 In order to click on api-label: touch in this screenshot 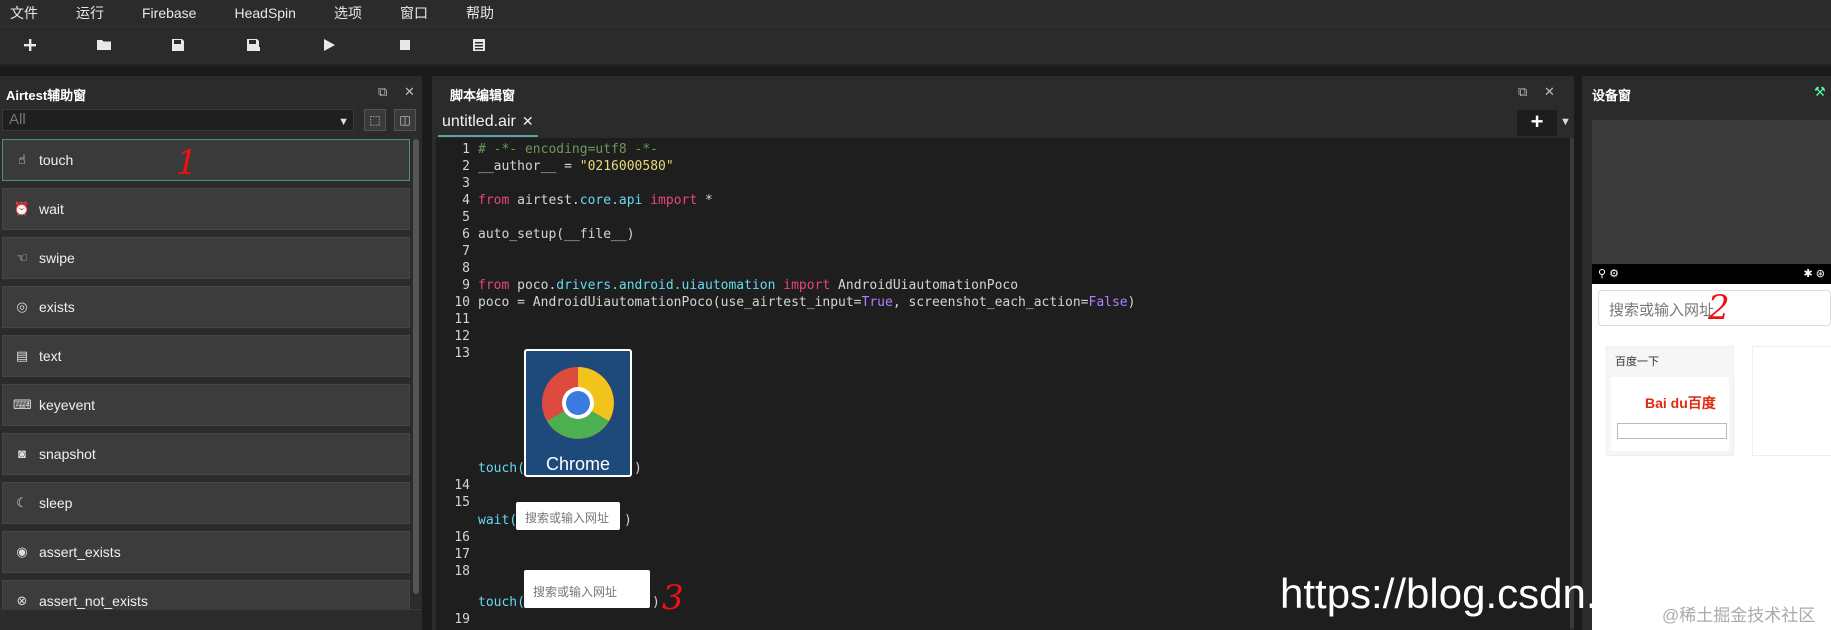, I will do `click(56, 160)`.